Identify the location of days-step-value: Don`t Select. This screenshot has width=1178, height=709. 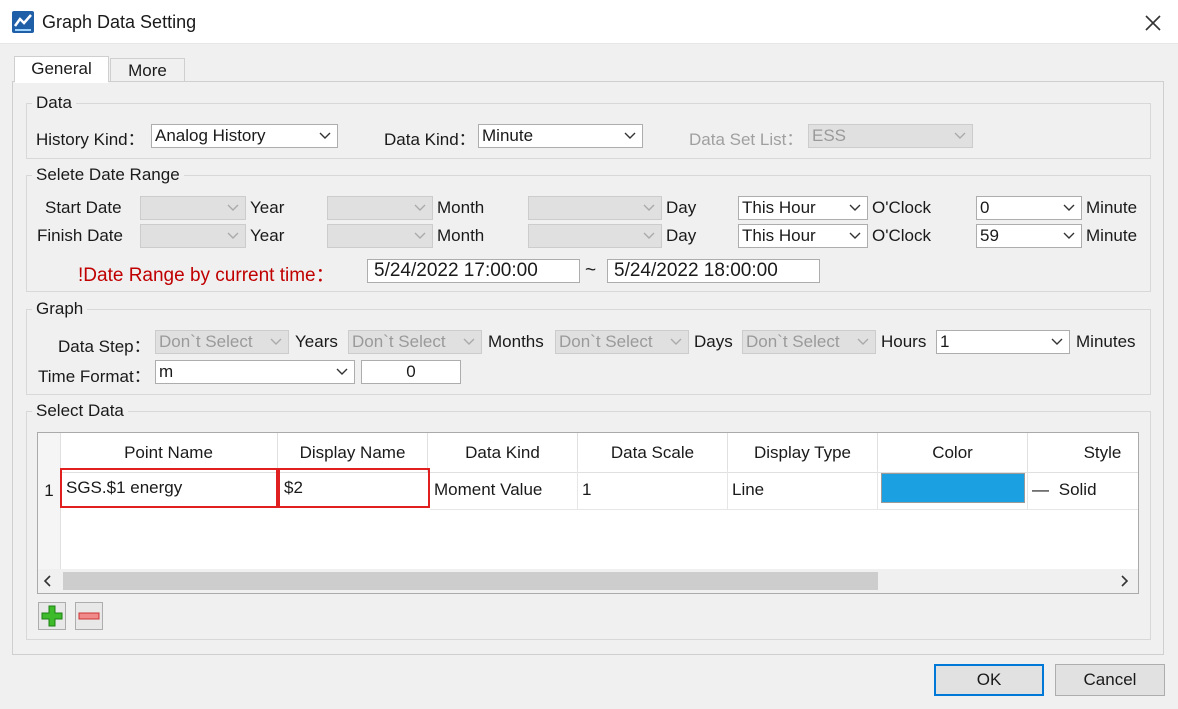
(606, 341).